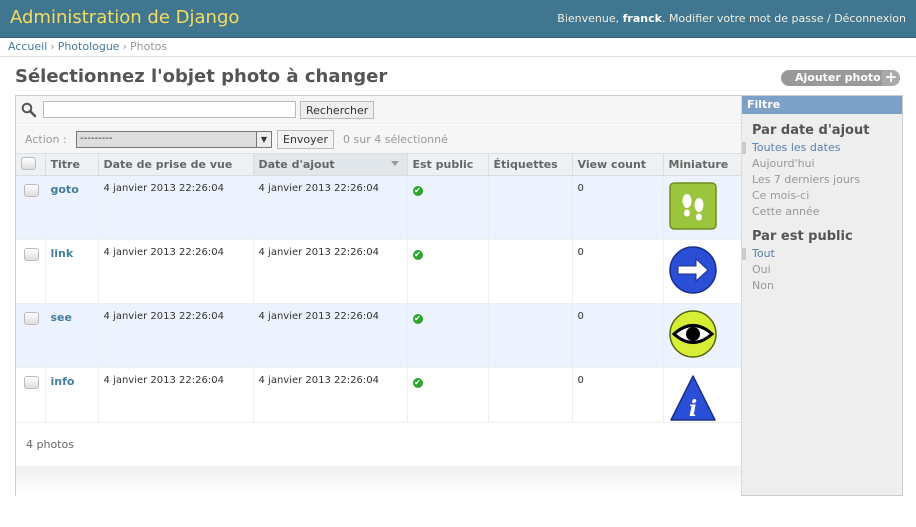  I want to click on photo-title-link: info, so click(63, 381).